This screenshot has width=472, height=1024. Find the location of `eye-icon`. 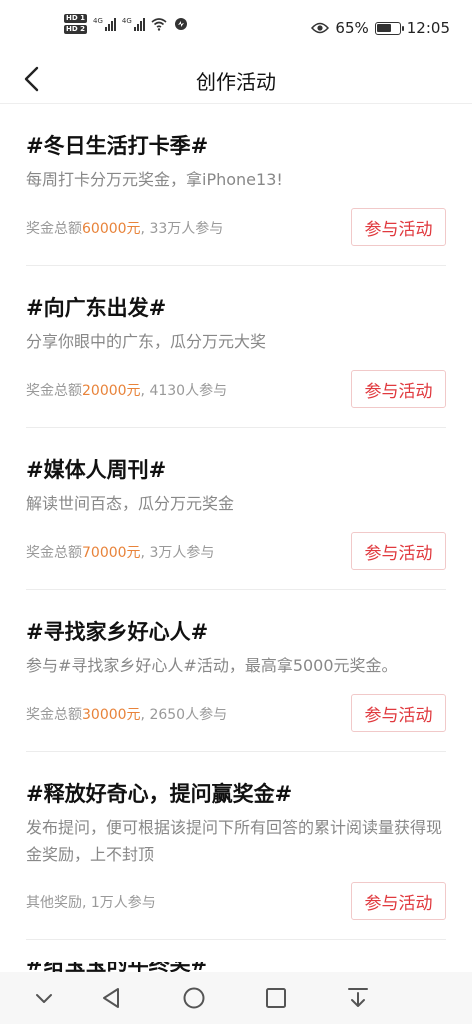

eye-icon is located at coordinates (320, 28).